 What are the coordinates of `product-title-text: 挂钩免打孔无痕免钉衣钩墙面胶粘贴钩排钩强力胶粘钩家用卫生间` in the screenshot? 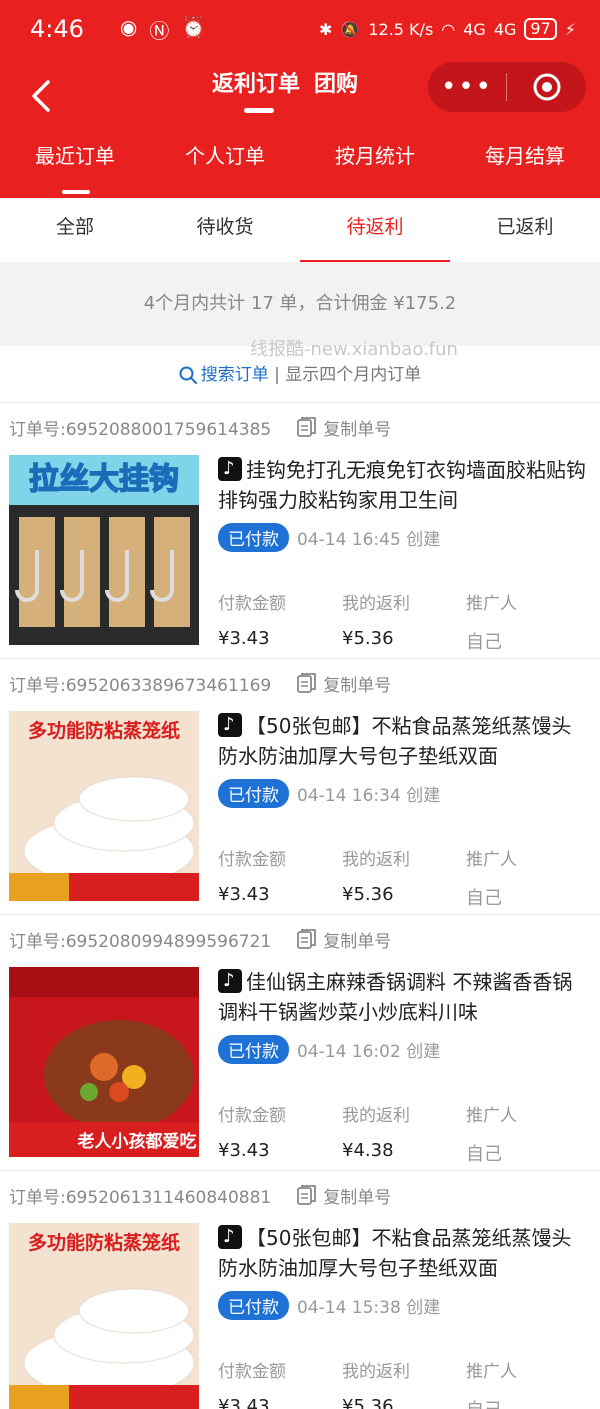 It's located at (402, 485).